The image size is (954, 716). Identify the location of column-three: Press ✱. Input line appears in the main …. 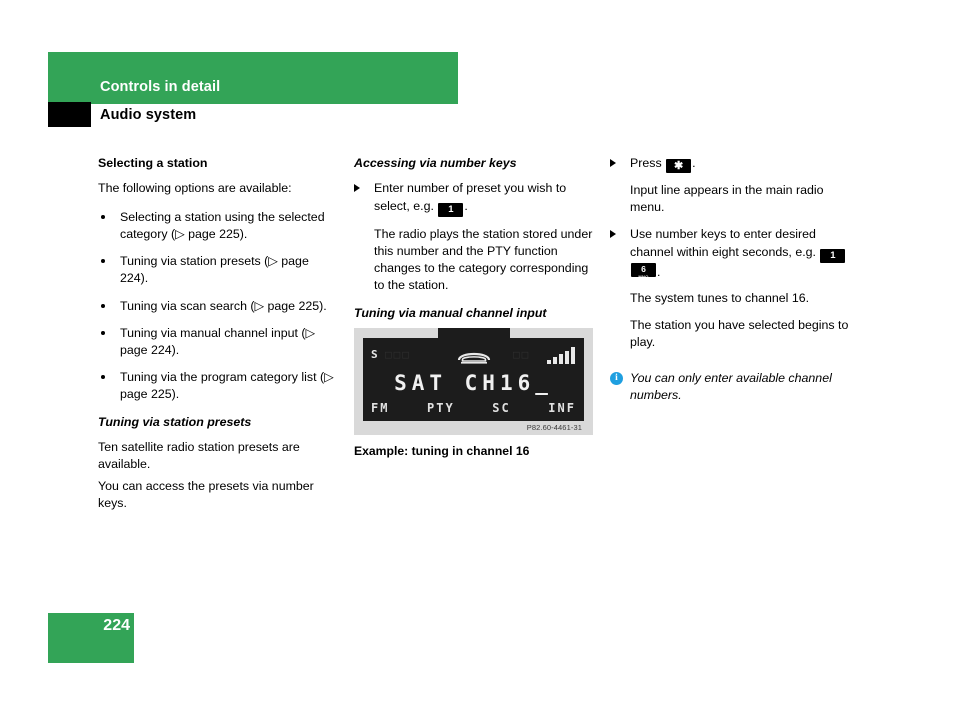
(733, 279).